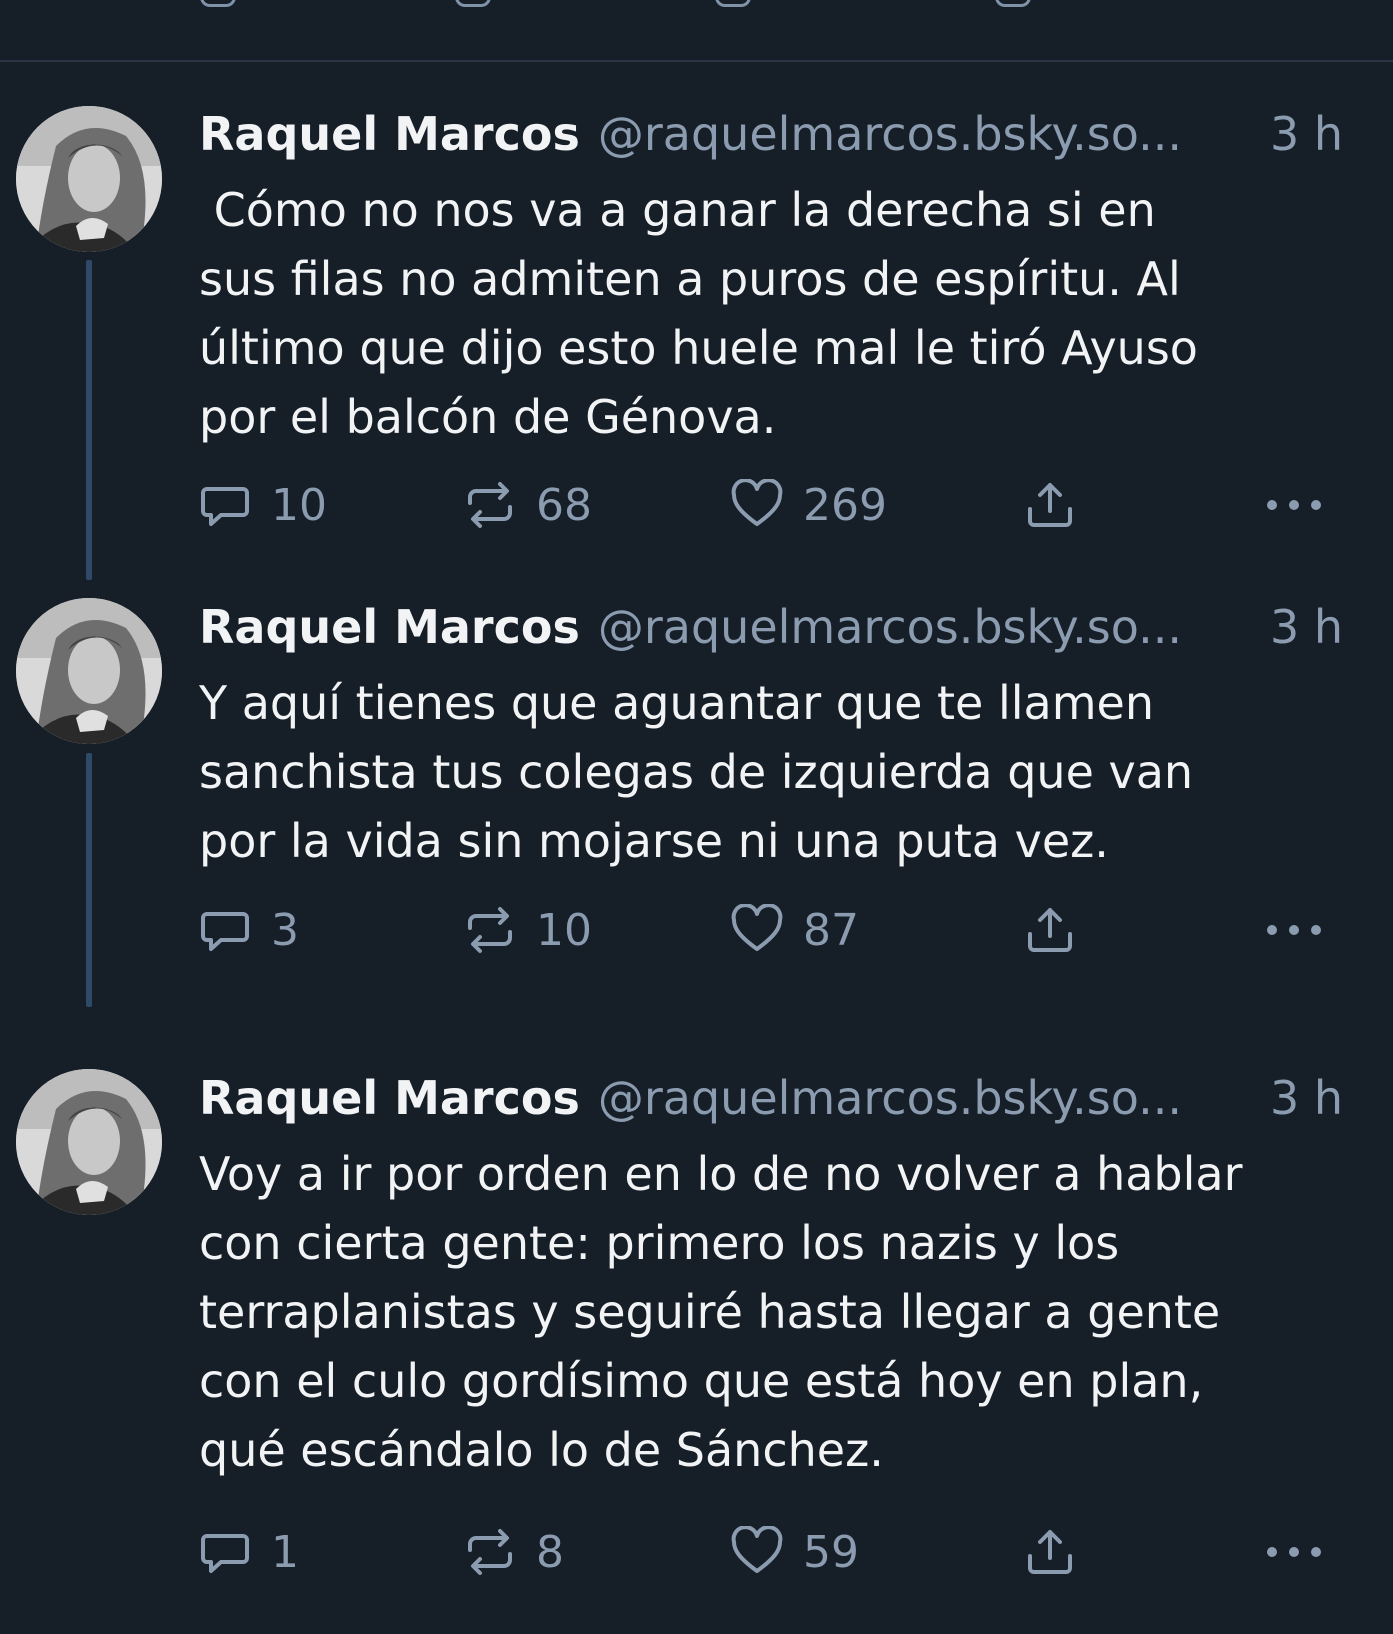 The image size is (1393, 1634). I want to click on repost-button: 10, so click(528, 930).